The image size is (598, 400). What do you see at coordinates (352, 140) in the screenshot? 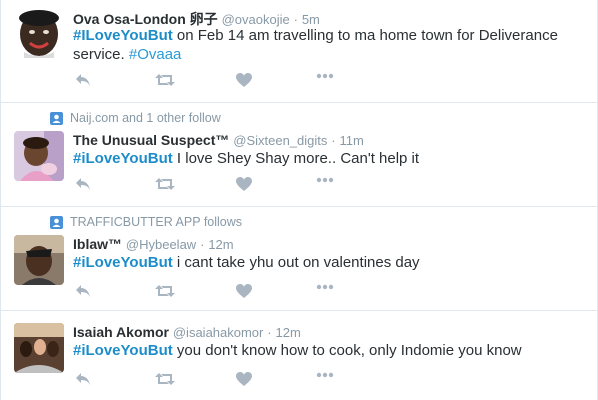
I see `timestamp: 11m` at bounding box center [352, 140].